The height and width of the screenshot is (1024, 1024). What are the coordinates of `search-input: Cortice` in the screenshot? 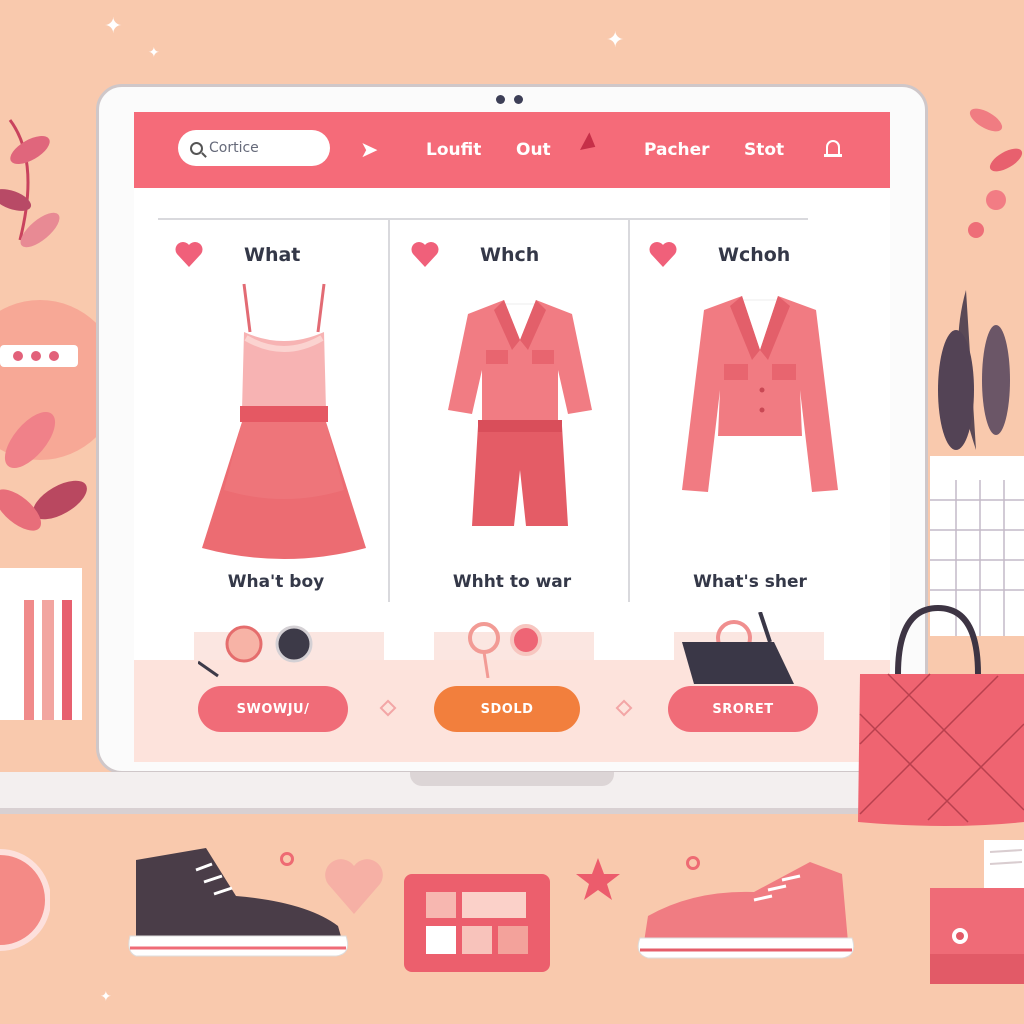 It's located at (254, 148).